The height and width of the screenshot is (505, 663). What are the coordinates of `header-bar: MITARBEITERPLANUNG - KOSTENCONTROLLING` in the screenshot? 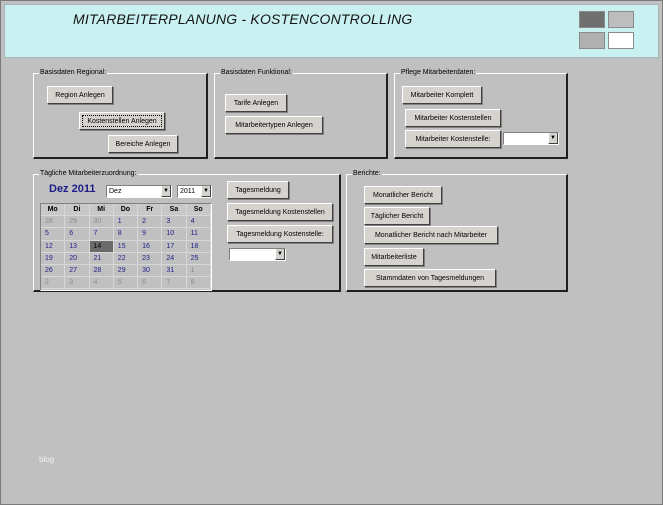 It's located at (331, 31).